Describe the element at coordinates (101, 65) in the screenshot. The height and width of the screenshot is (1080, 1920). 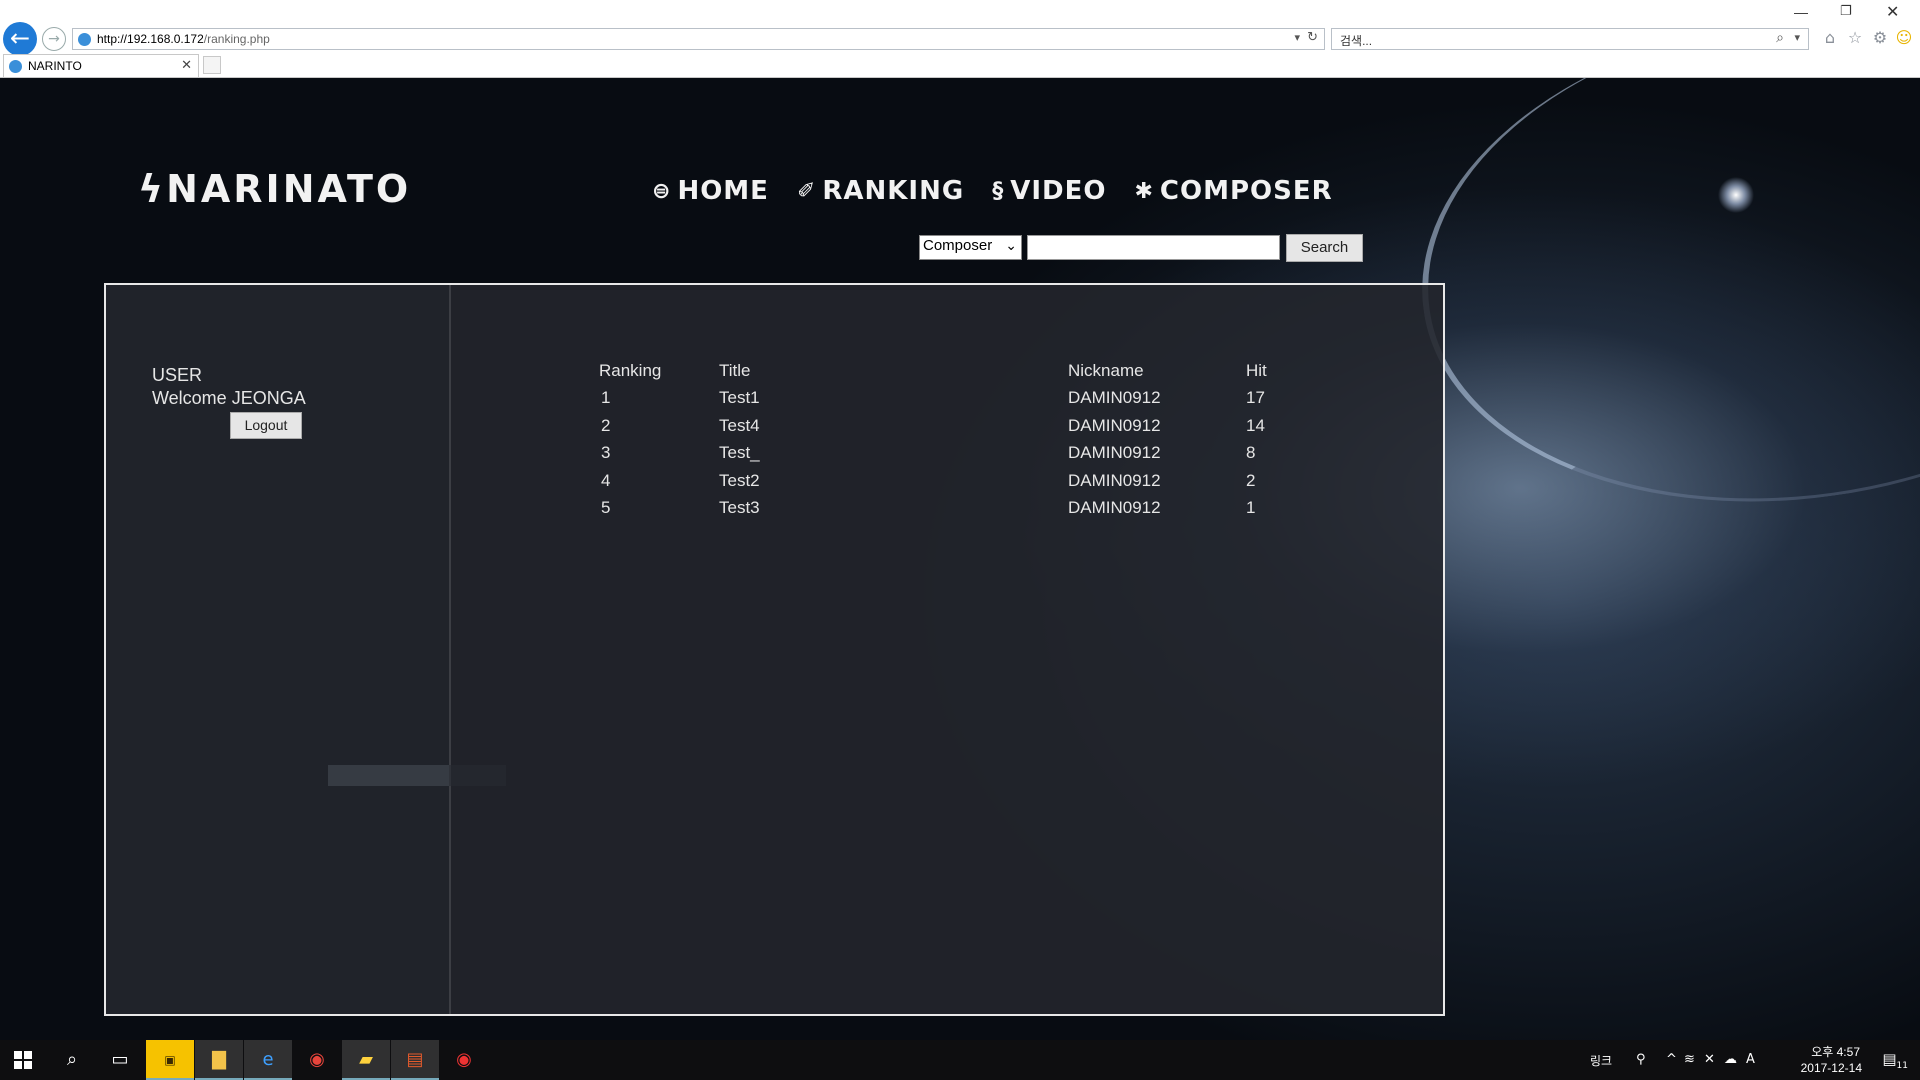
I see `tab-active: NARINTO ✕` at that location.